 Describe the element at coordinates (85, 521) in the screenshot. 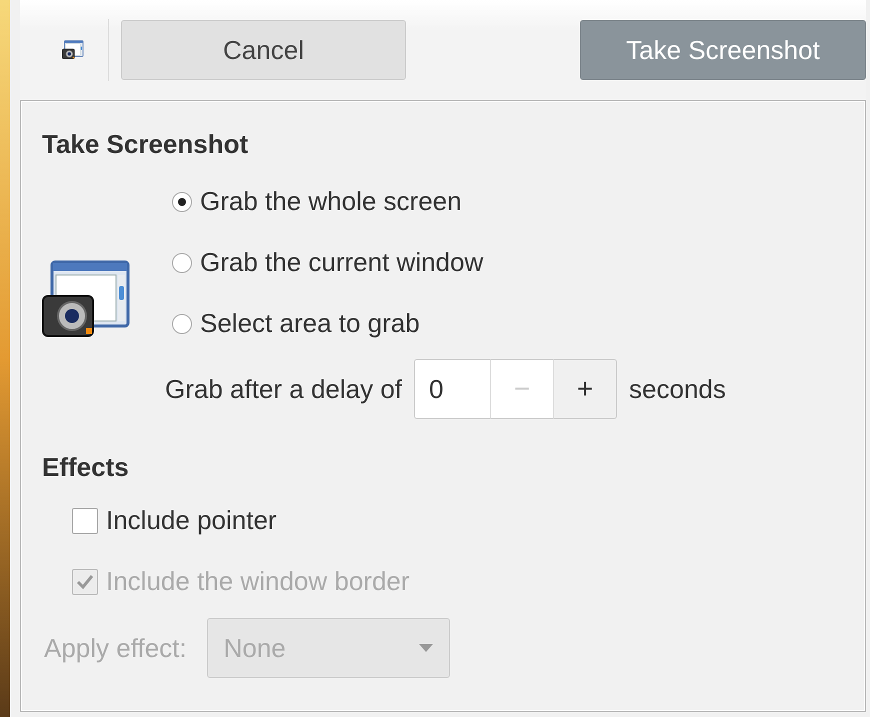

I see `checkbox` at that location.